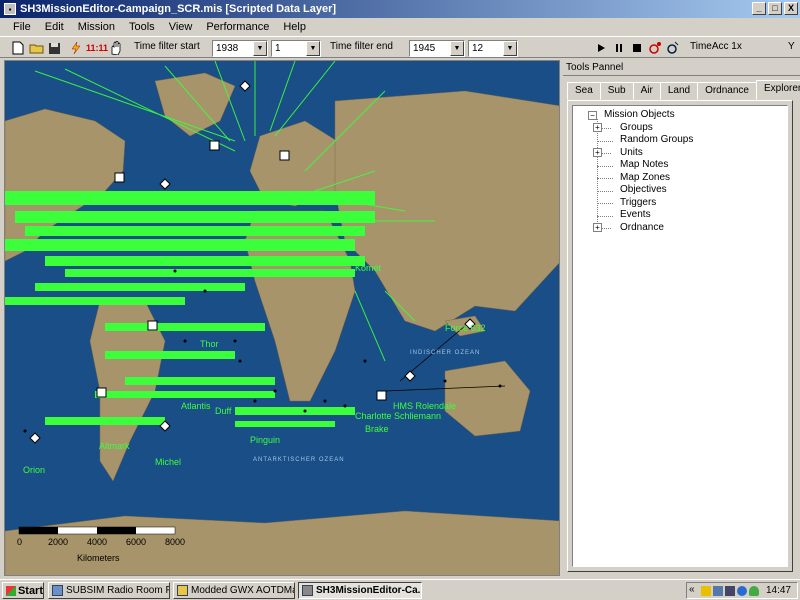 The height and width of the screenshot is (600, 800). What do you see at coordinates (296, 48) in the screenshot?
I see `start-month-select: 1 ▼` at bounding box center [296, 48].